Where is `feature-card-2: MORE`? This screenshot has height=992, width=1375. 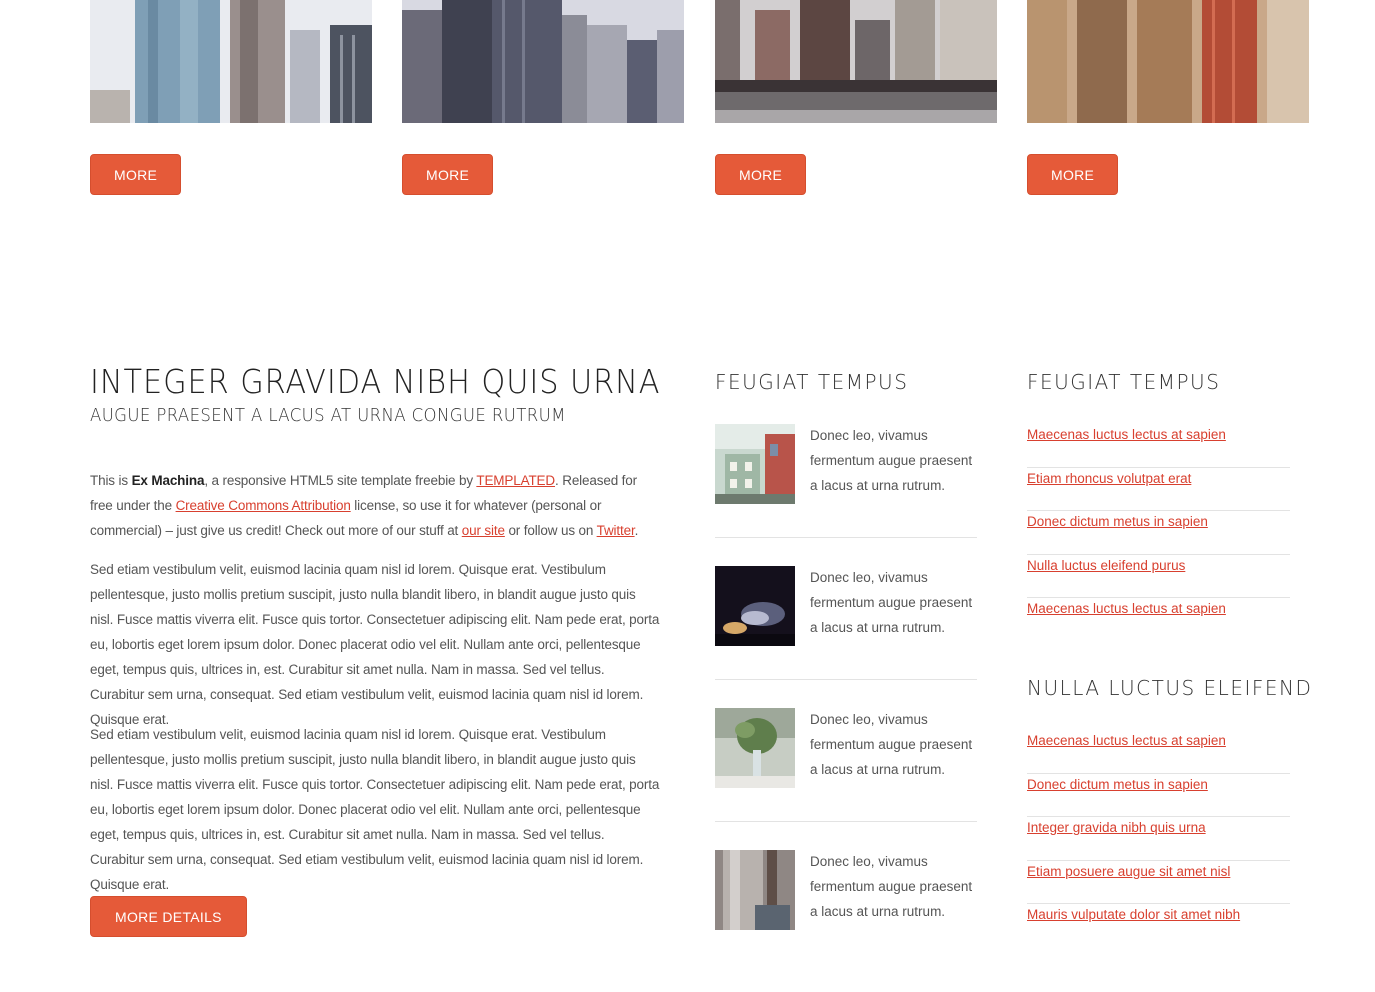 feature-card-2: MORE is located at coordinates (543, 97).